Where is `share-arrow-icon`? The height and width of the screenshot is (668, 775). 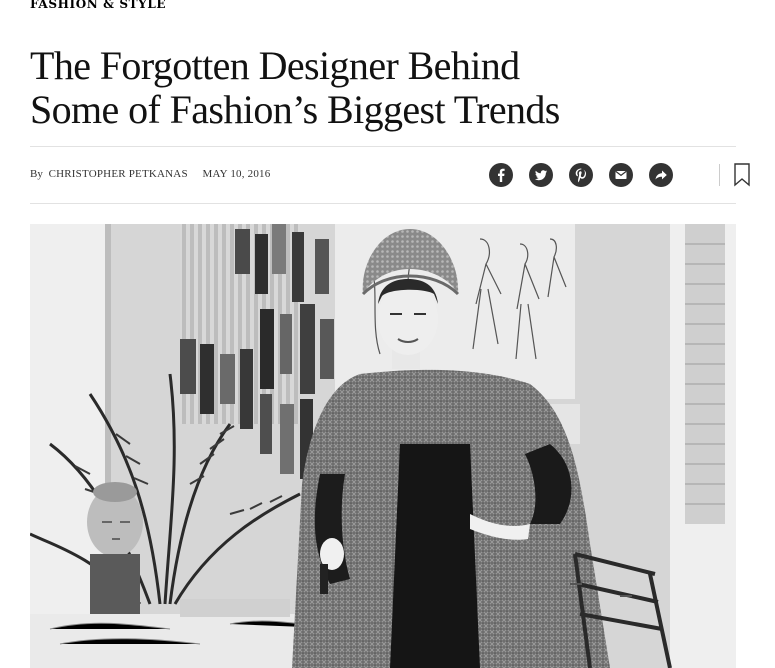 share-arrow-icon is located at coordinates (661, 175).